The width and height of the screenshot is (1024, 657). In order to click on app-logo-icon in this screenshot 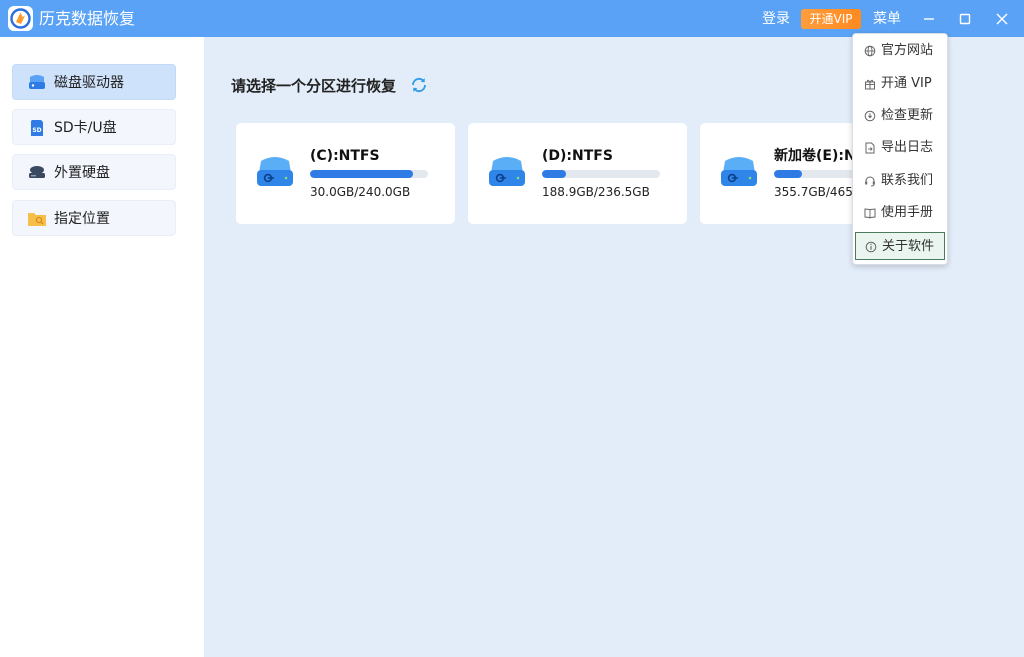, I will do `click(20, 18)`.